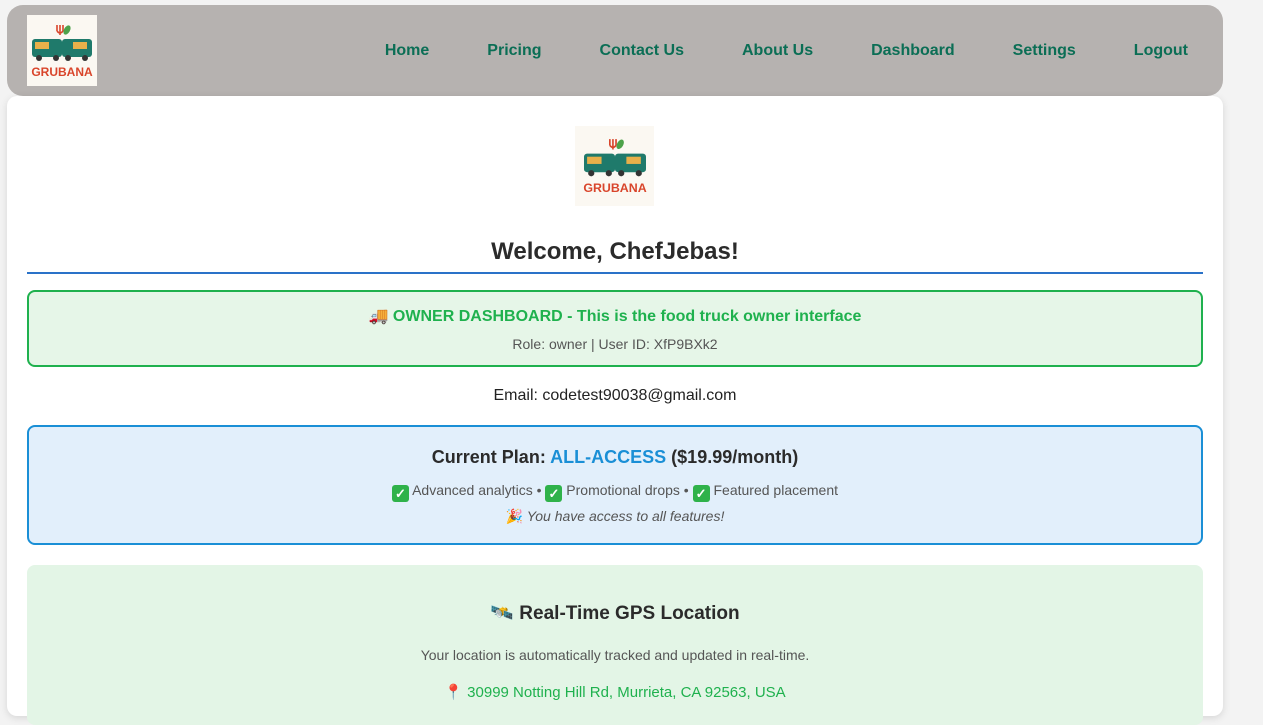 This screenshot has height=725, width=1263. I want to click on plan-note-text: You have access to all features!, so click(625, 516).